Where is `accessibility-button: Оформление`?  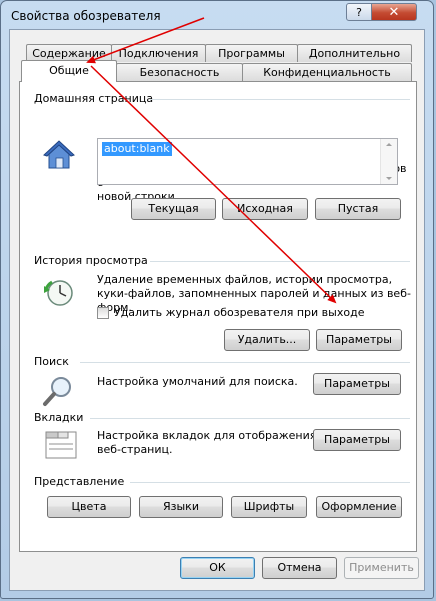
accessibility-button: Оформление is located at coordinates (359, 507).